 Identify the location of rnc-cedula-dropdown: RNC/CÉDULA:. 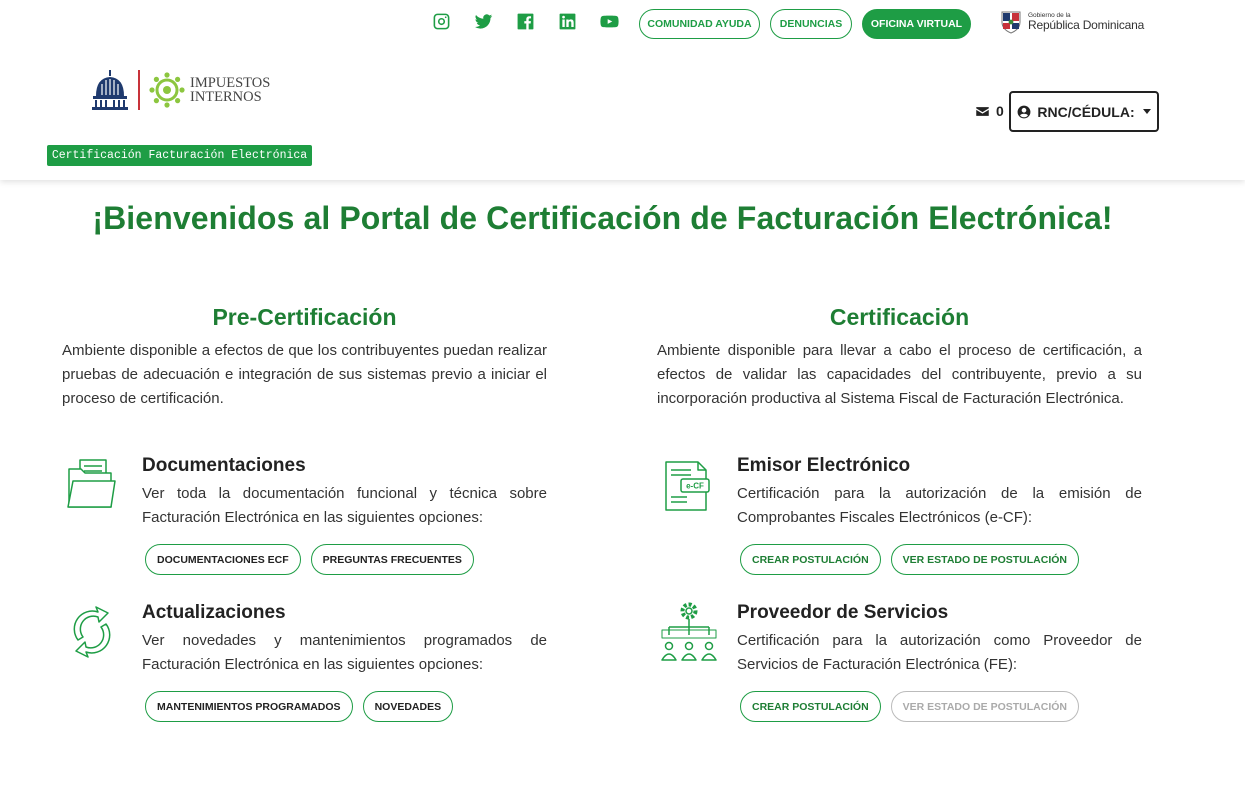
(1084, 111).